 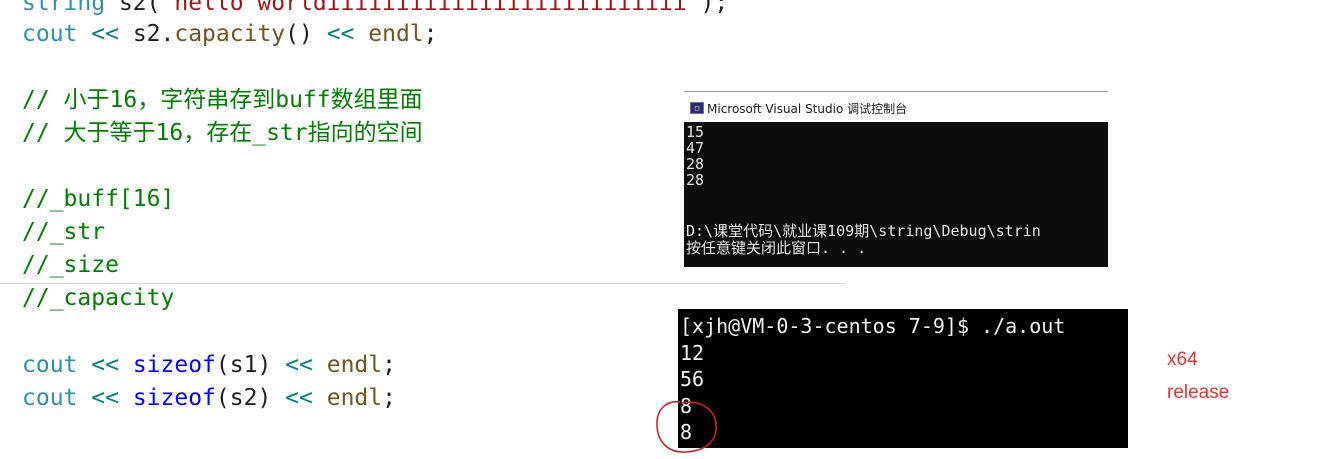 I want to click on code-paren: (), so click(x=299, y=34).